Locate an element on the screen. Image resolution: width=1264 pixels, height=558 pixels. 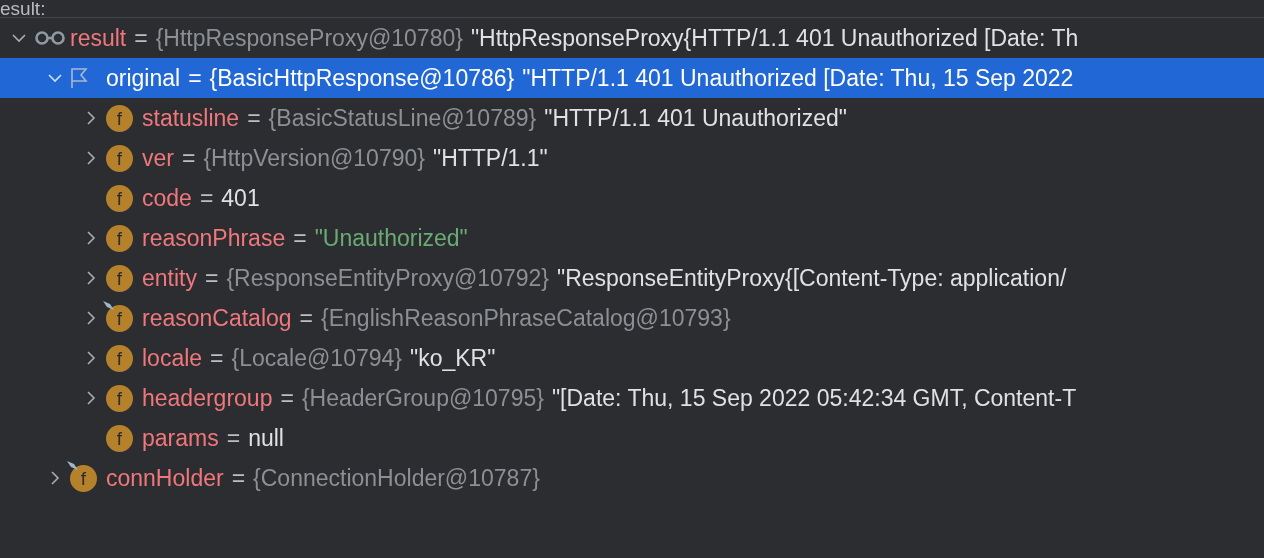
string-value: "Unauthorized" is located at coordinates (391, 238).